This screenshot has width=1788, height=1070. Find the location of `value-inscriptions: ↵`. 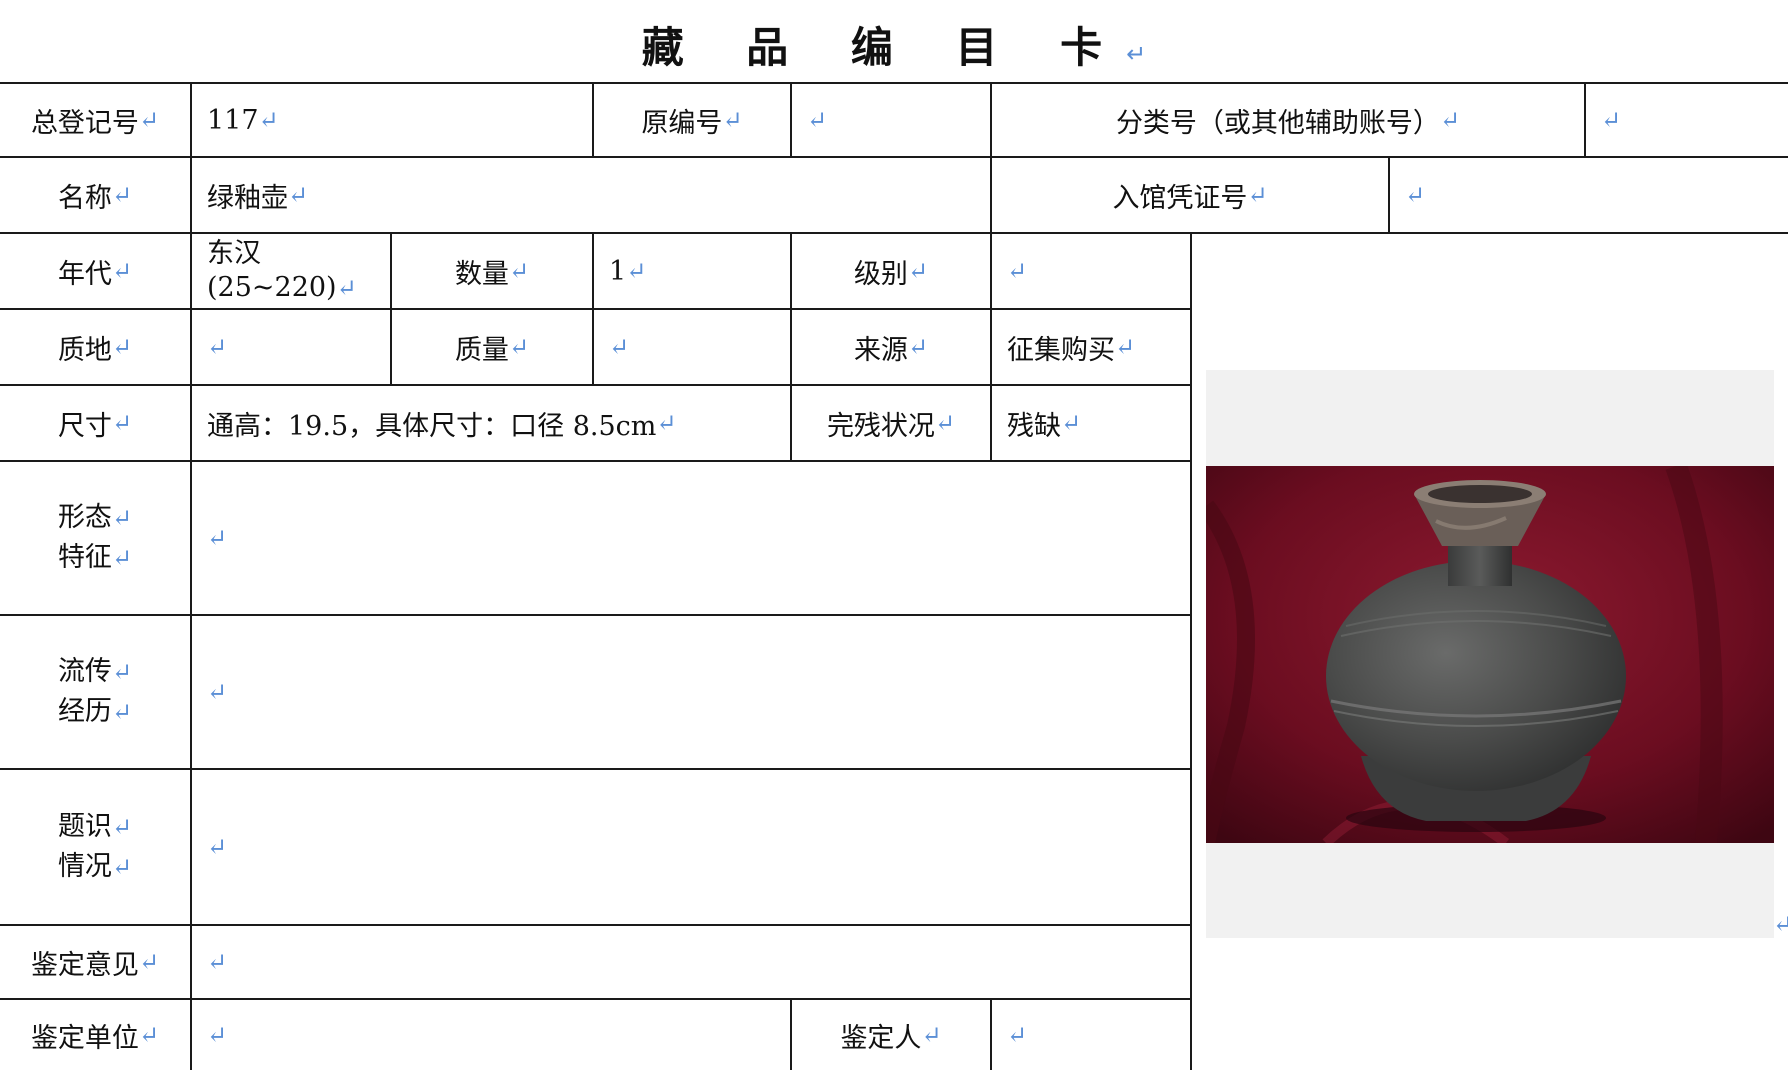

value-inscriptions: ↵ is located at coordinates (691, 847).